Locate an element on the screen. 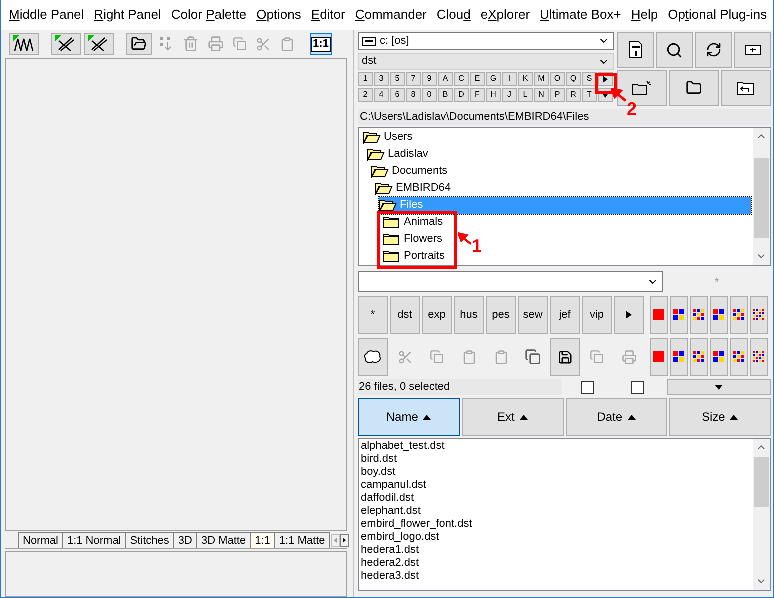 The width and height of the screenshot is (774, 598). documents-icon is located at coordinates (533, 357).